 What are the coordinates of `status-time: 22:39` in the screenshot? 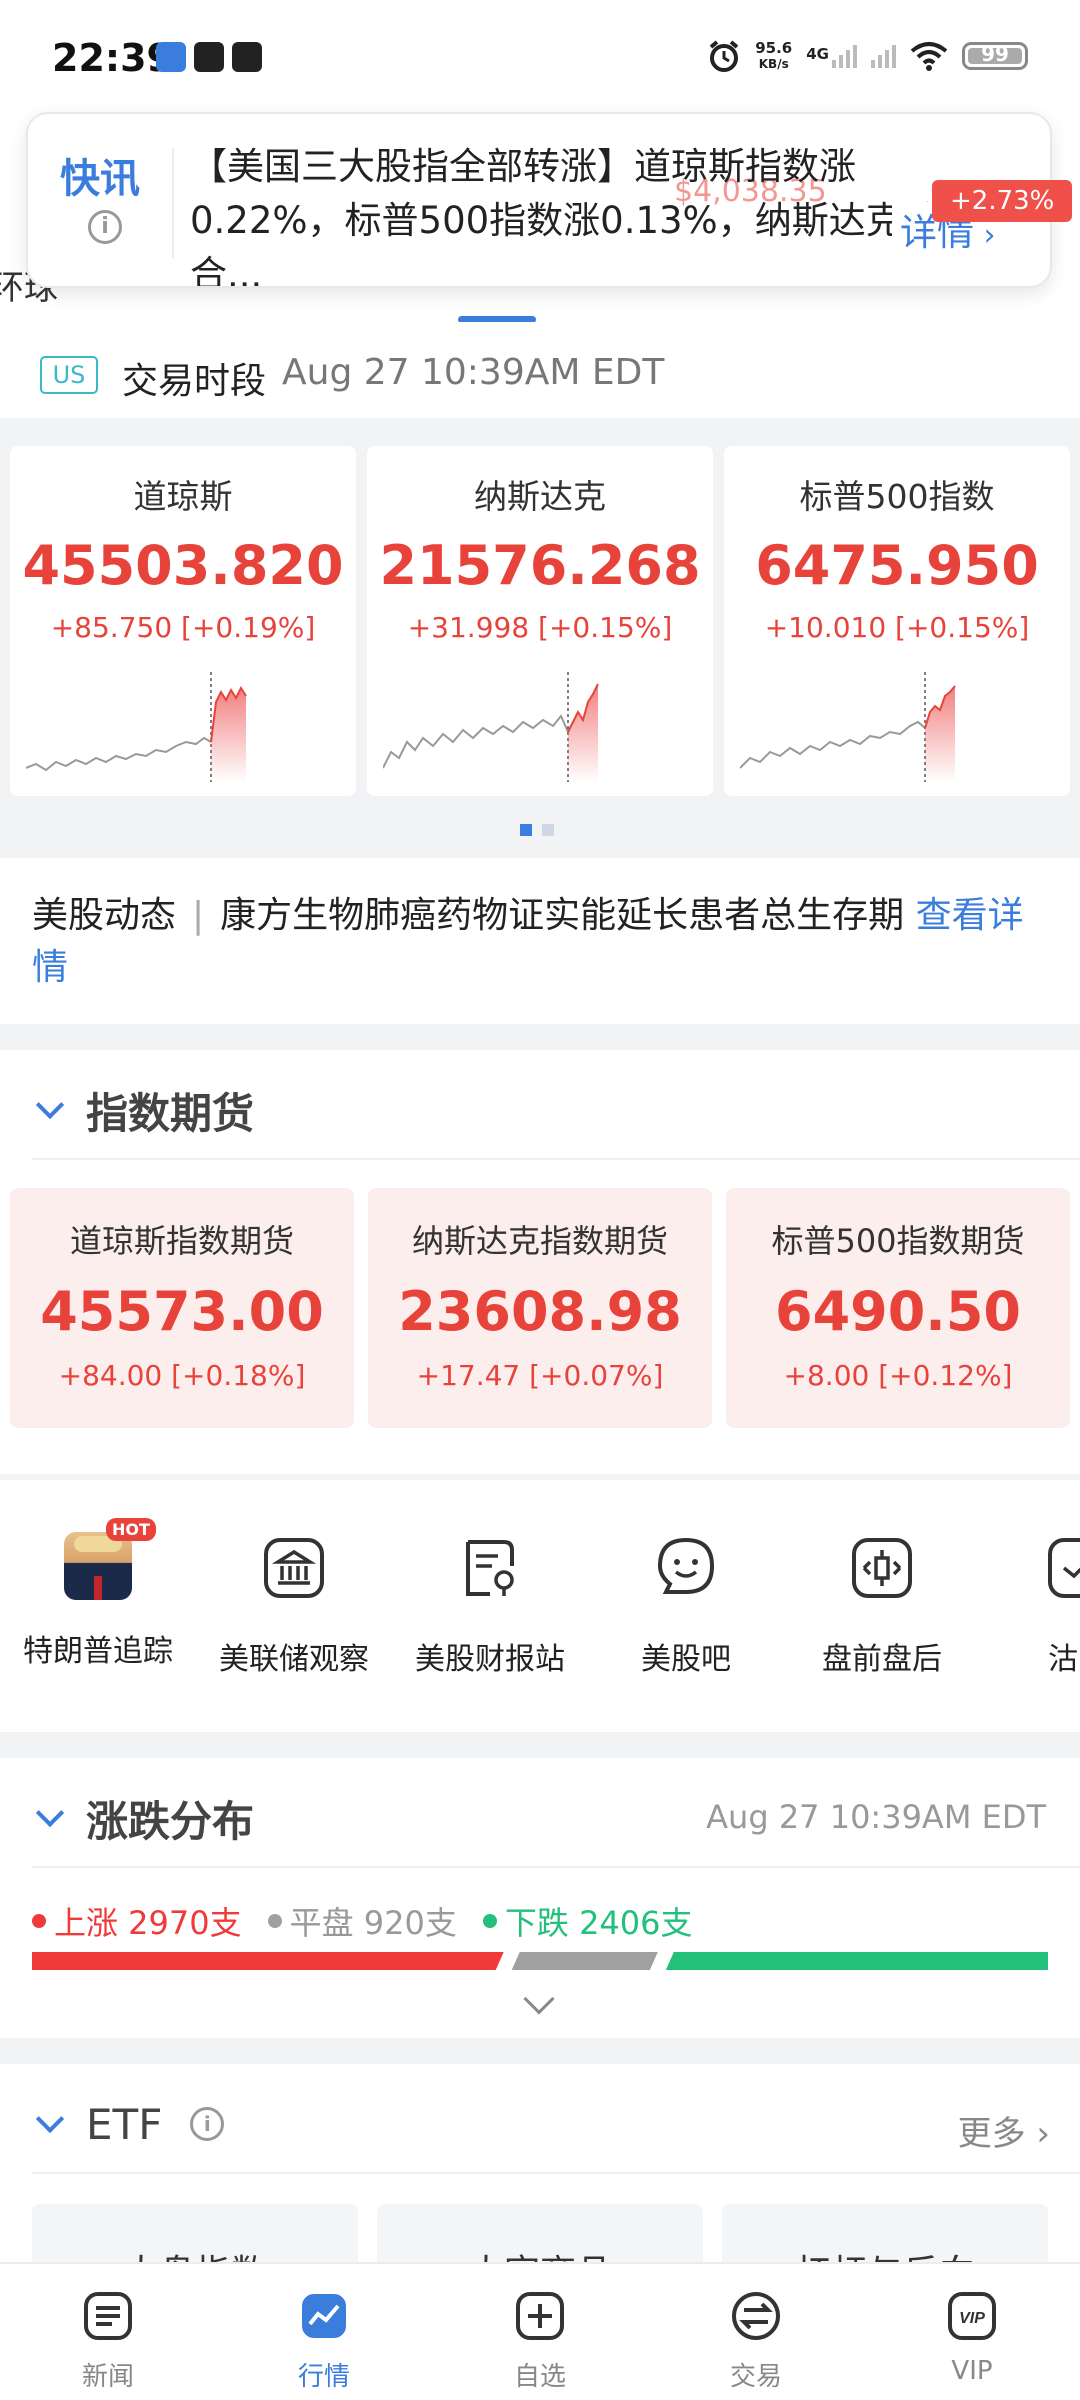 It's located at (112, 58).